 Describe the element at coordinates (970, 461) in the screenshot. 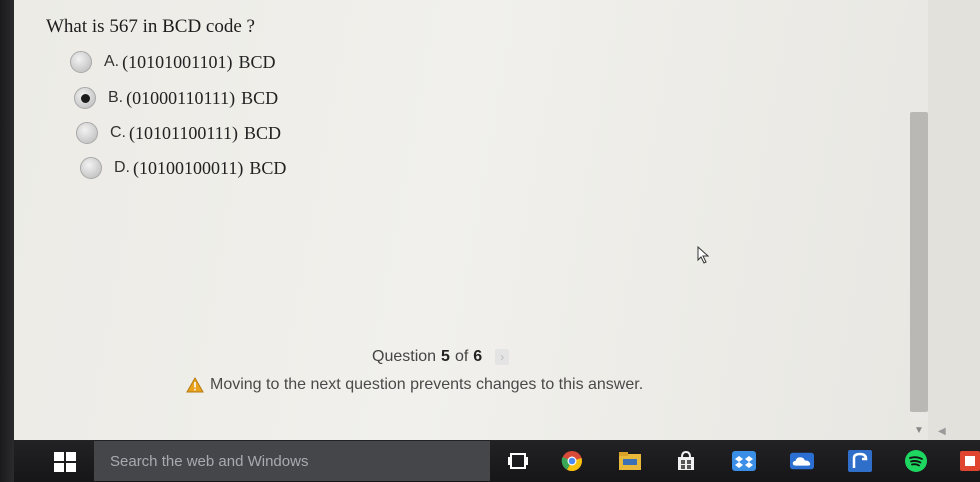

I see `office-icon` at that location.